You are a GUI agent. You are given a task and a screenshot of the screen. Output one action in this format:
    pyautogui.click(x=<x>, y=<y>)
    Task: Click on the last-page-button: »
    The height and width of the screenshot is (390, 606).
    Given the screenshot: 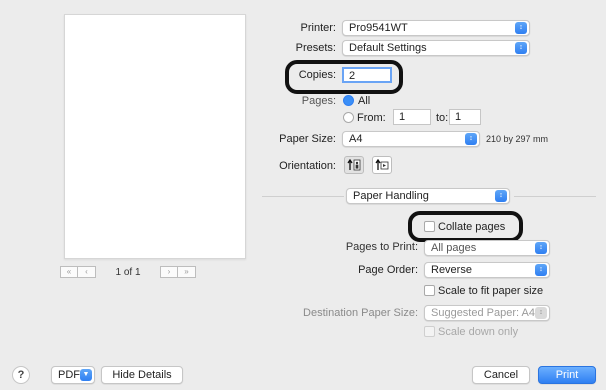 What is the action you would take?
    pyautogui.click(x=187, y=272)
    